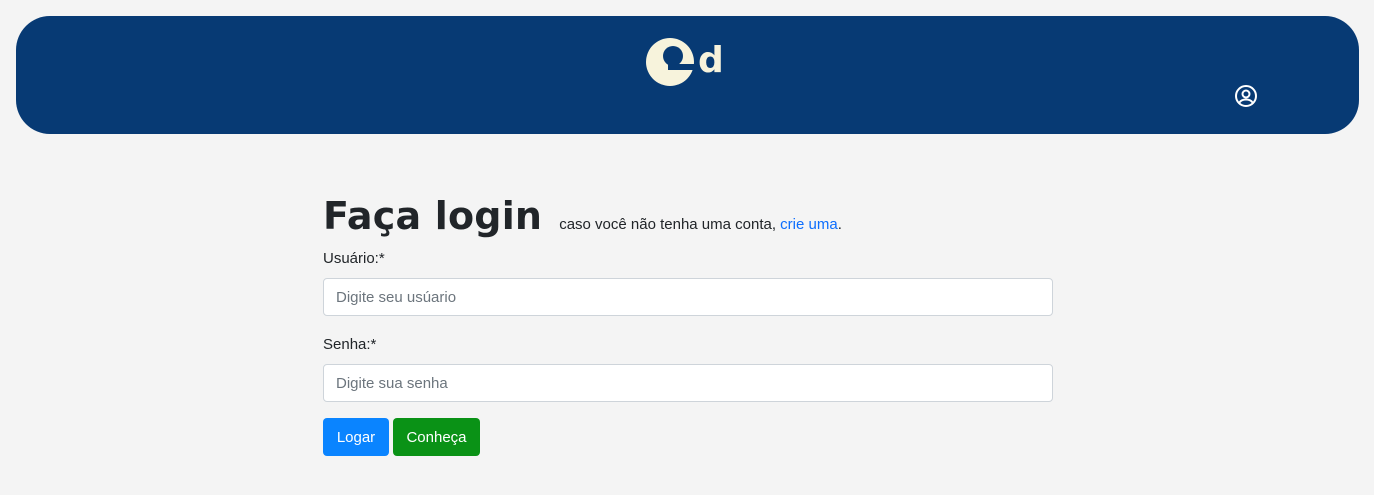  Describe the element at coordinates (356, 437) in the screenshot. I see `login-button: Logar` at that location.